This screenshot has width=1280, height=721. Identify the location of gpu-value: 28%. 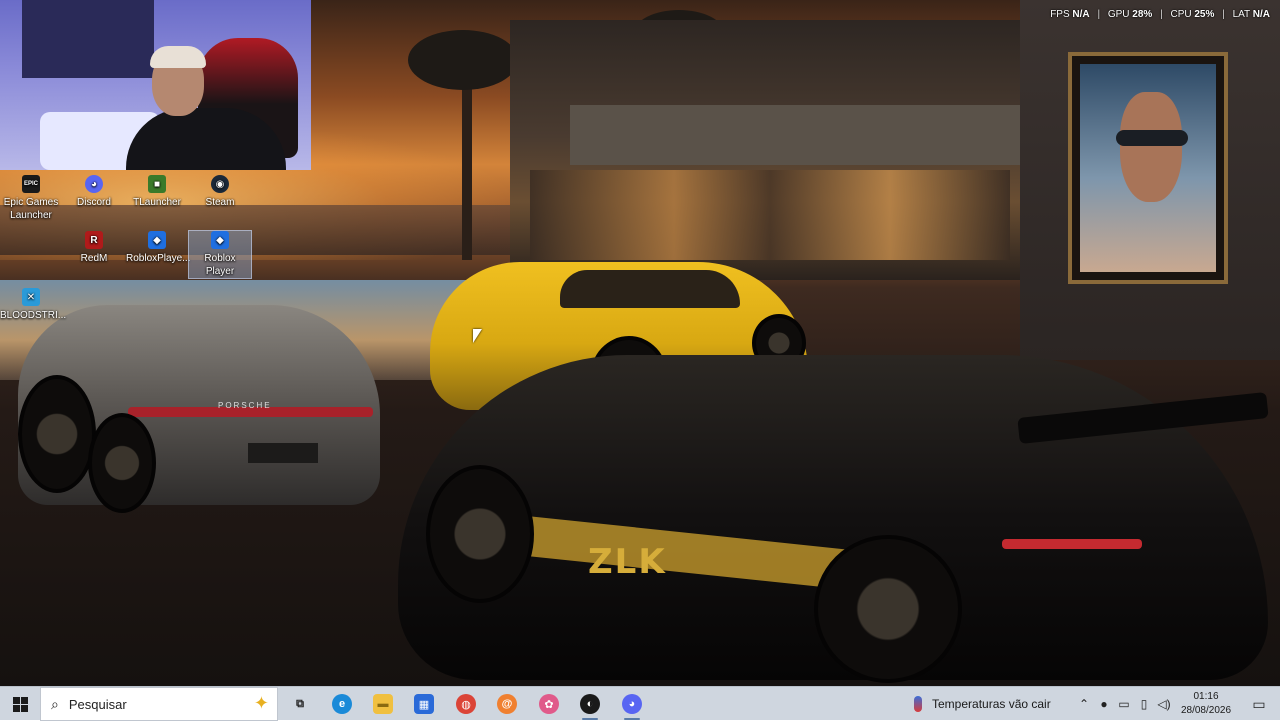
(1142, 14).